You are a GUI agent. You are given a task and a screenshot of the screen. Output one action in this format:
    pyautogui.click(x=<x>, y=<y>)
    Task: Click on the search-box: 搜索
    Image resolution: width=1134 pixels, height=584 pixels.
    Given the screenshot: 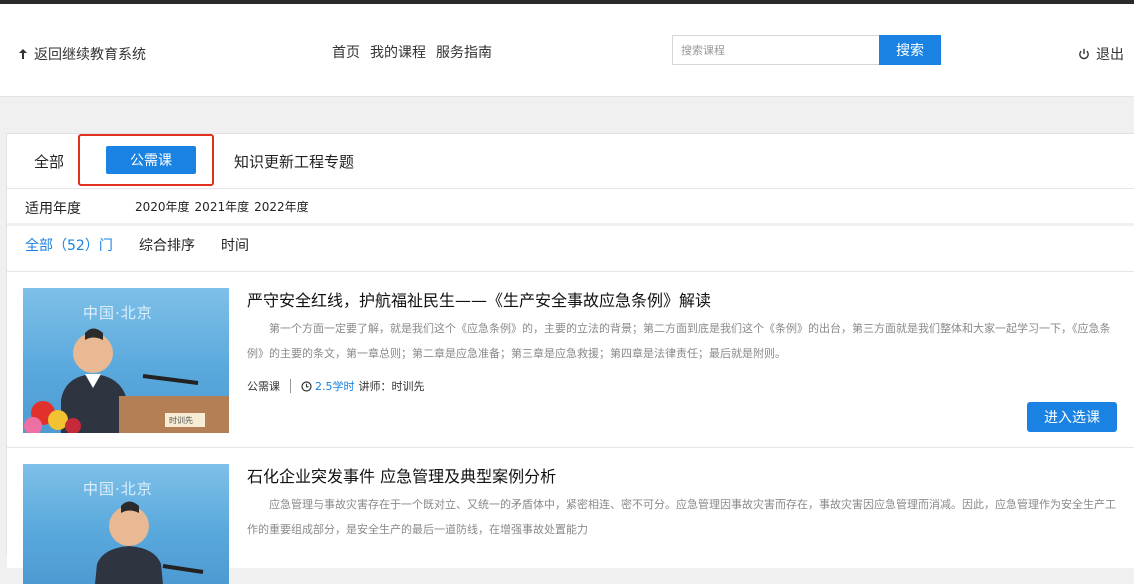 What is the action you would take?
    pyautogui.click(x=806, y=50)
    